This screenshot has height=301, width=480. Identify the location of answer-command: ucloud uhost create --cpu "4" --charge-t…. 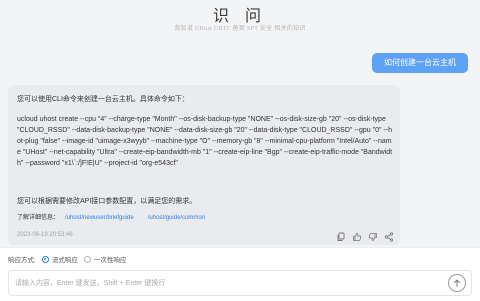
(205, 141).